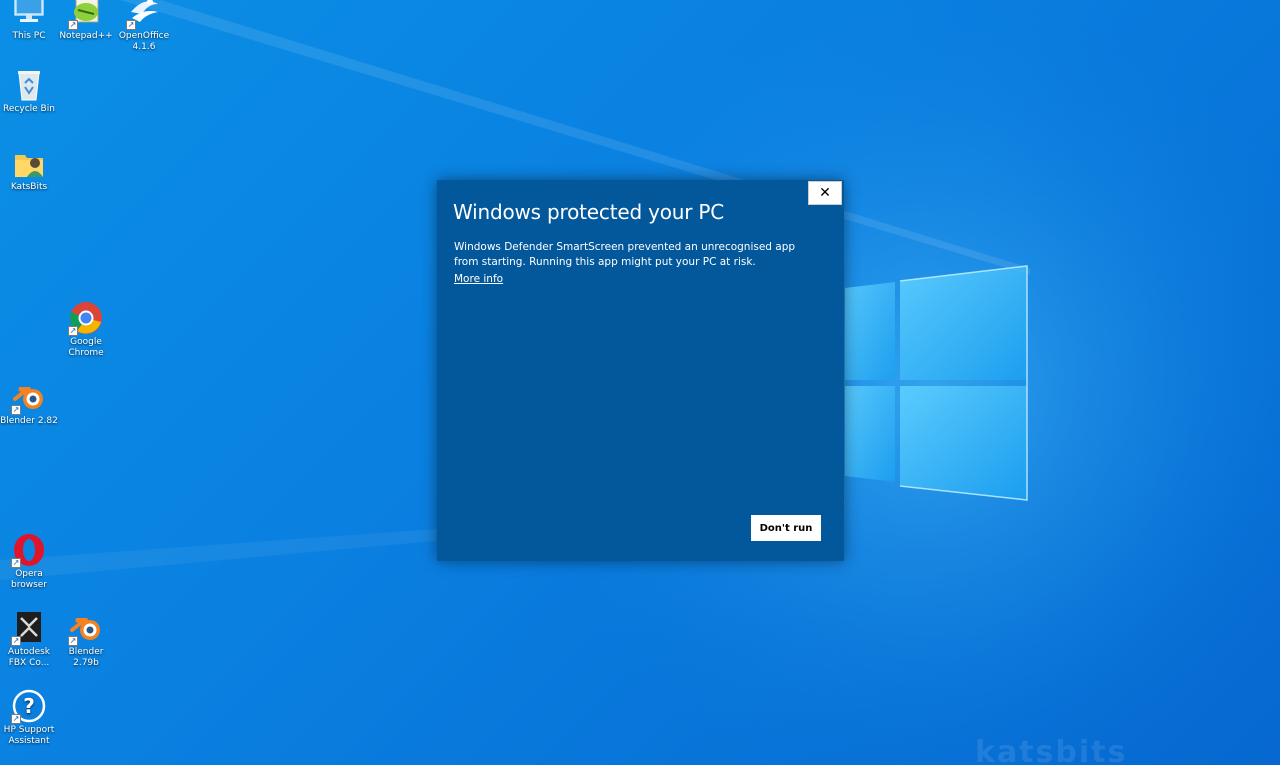 Image resolution: width=1280 pixels, height=765 pixels. I want to click on desktop-icon-openoffice: ↗ OpenOffice 4.1.6, so click(144, 26).